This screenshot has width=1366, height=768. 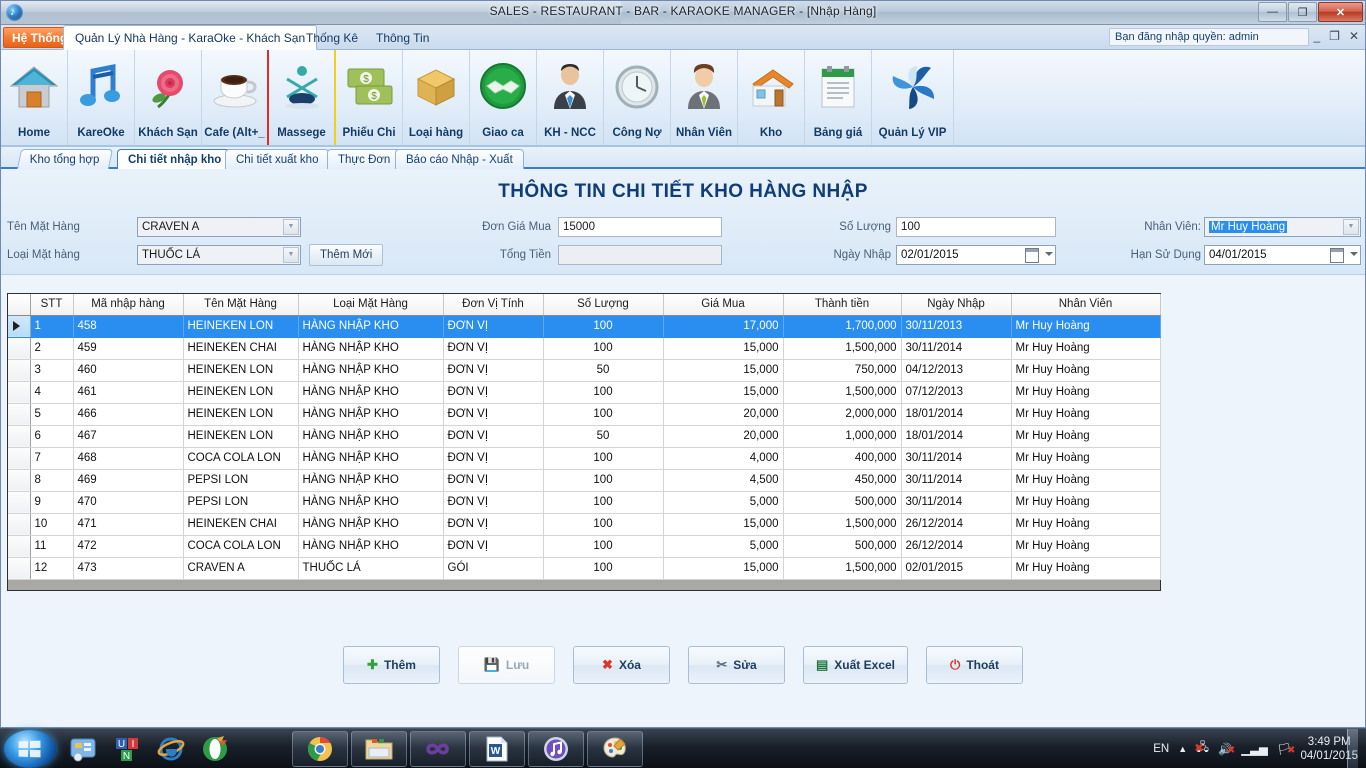 I want to click on menu-tab-thongtin: Thông Tin, so click(x=402, y=37).